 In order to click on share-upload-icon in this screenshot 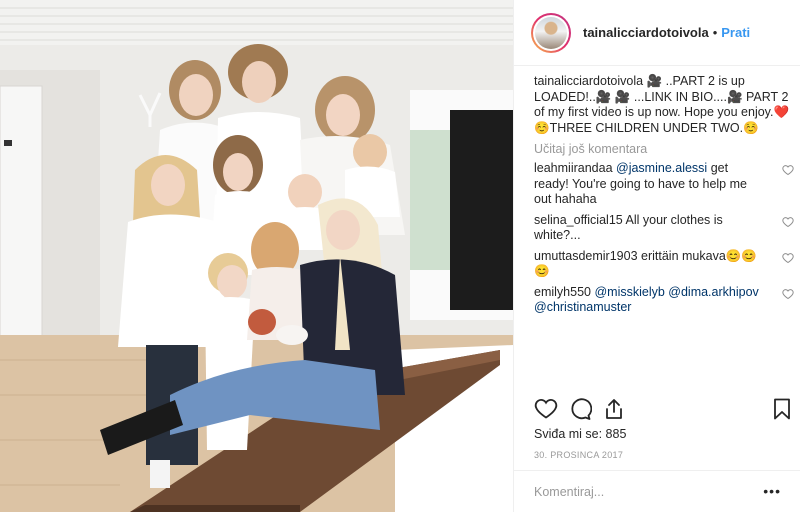, I will do `click(614, 409)`.